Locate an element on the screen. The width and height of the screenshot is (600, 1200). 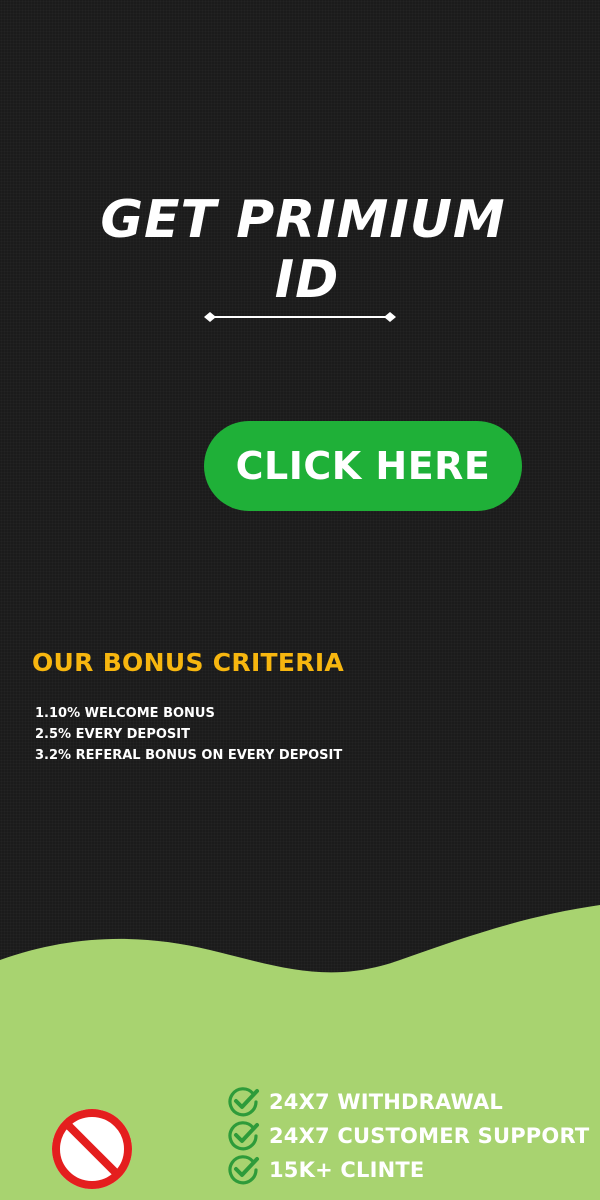
click-here-button: CLICK HERE is located at coordinates (363, 466).